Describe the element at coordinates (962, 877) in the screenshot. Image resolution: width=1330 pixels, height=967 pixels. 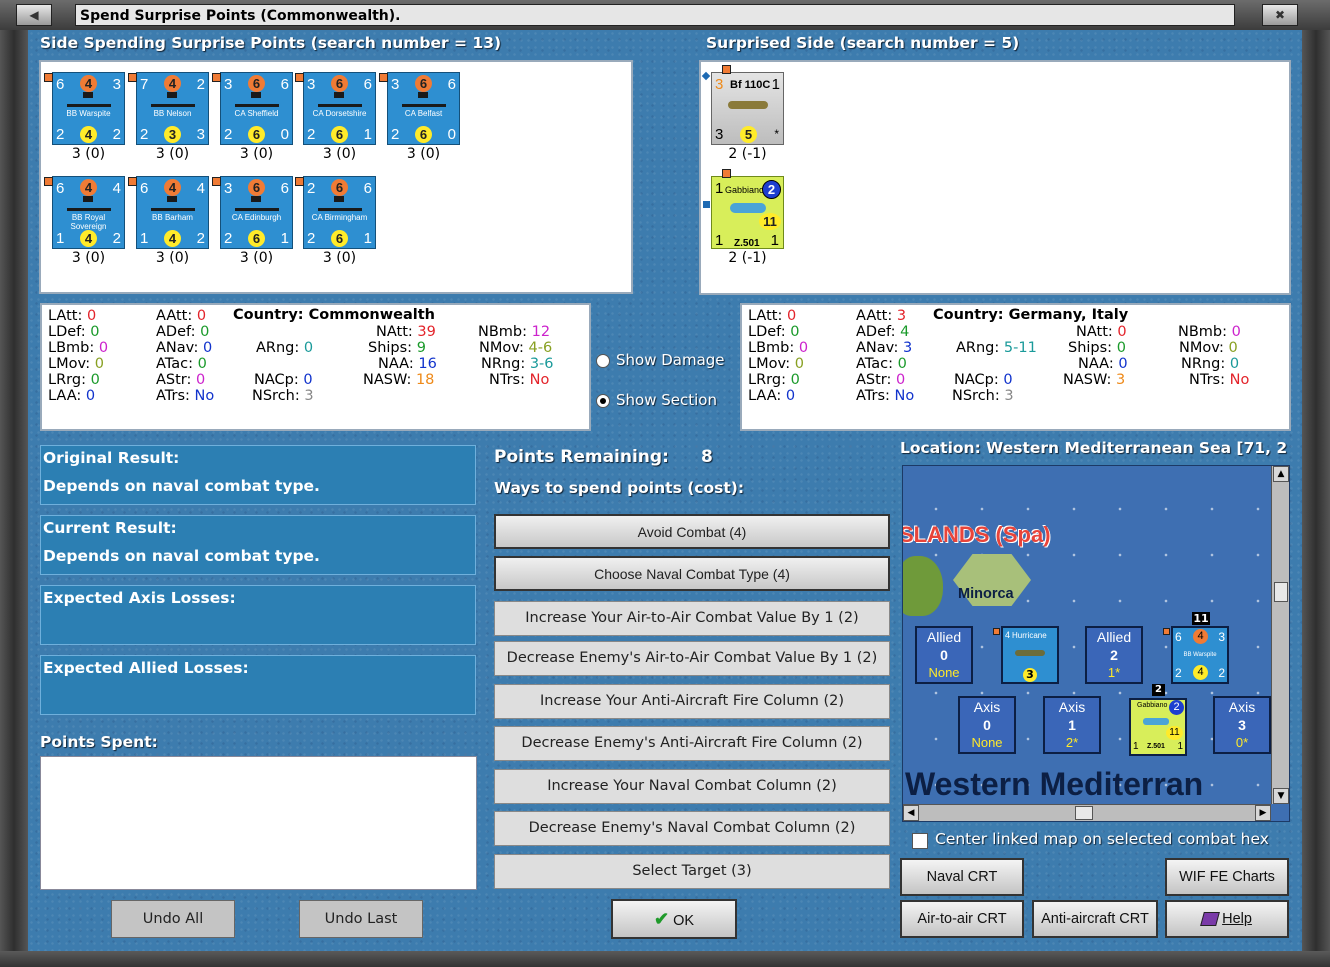
I see `naval-crt-button: Naval CRT` at that location.